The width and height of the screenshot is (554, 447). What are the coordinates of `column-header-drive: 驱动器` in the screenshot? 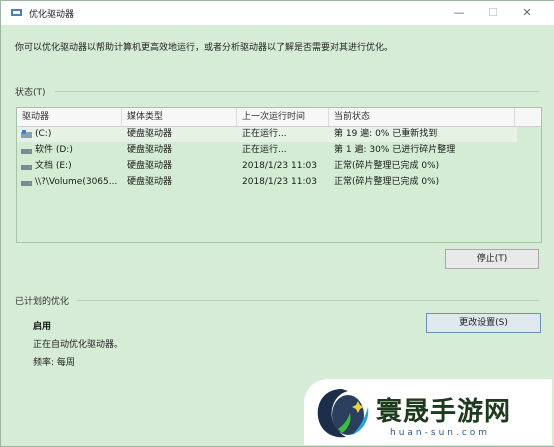 It's located at (69, 117).